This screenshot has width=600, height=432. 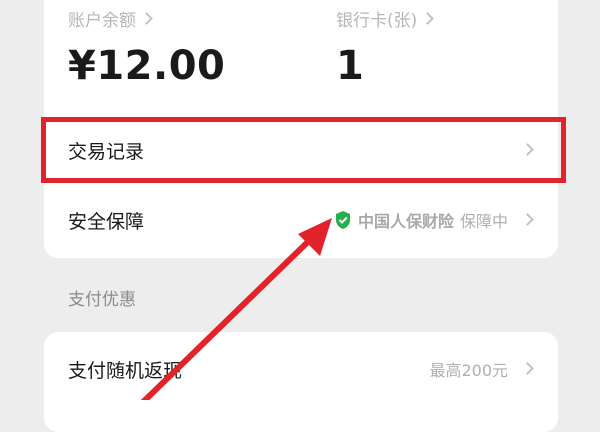 I want to click on security-label: 安全保障, so click(x=106, y=221).